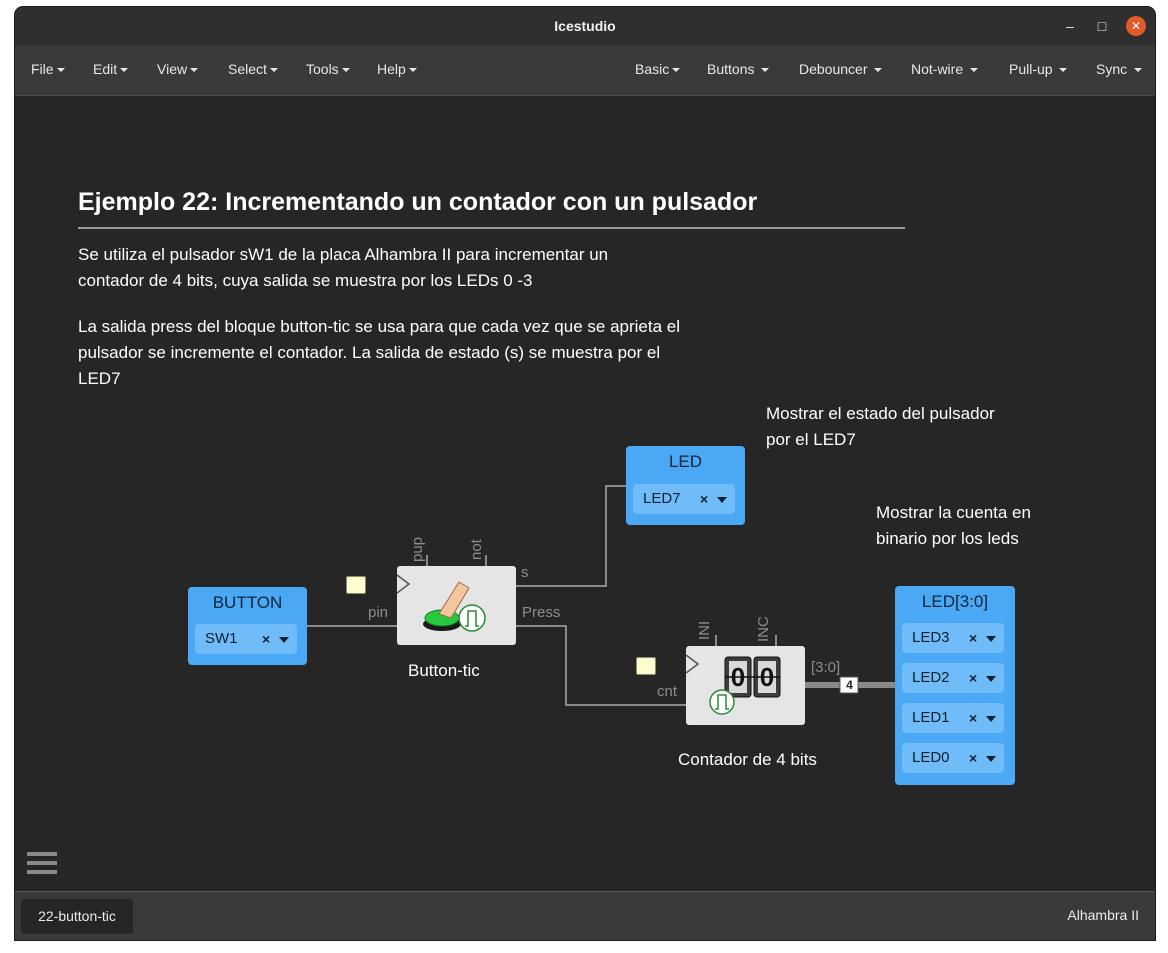 Image resolution: width=1168 pixels, height=953 pixels. I want to click on param-label-not: not, so click(476, 549).